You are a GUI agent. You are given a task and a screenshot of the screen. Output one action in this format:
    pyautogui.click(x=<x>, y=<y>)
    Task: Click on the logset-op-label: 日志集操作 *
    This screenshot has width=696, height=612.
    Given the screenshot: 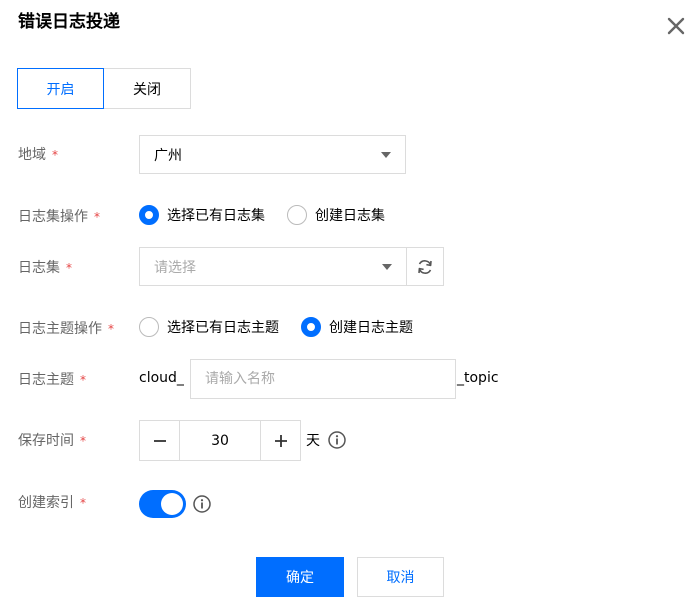 What is the action you would take?
    pyautogui.click(x=59, y=217)
    